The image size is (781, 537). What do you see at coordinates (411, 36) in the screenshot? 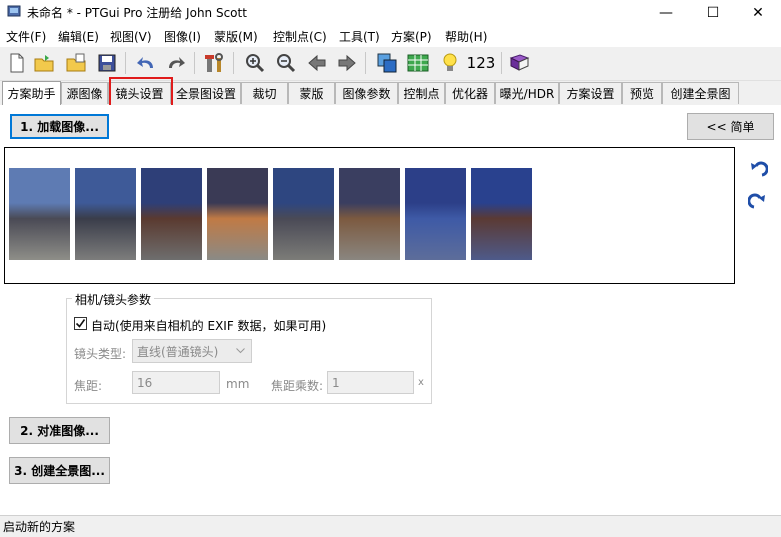
I see `menu-project: 方案(P)` at bounding box center [411, 36].